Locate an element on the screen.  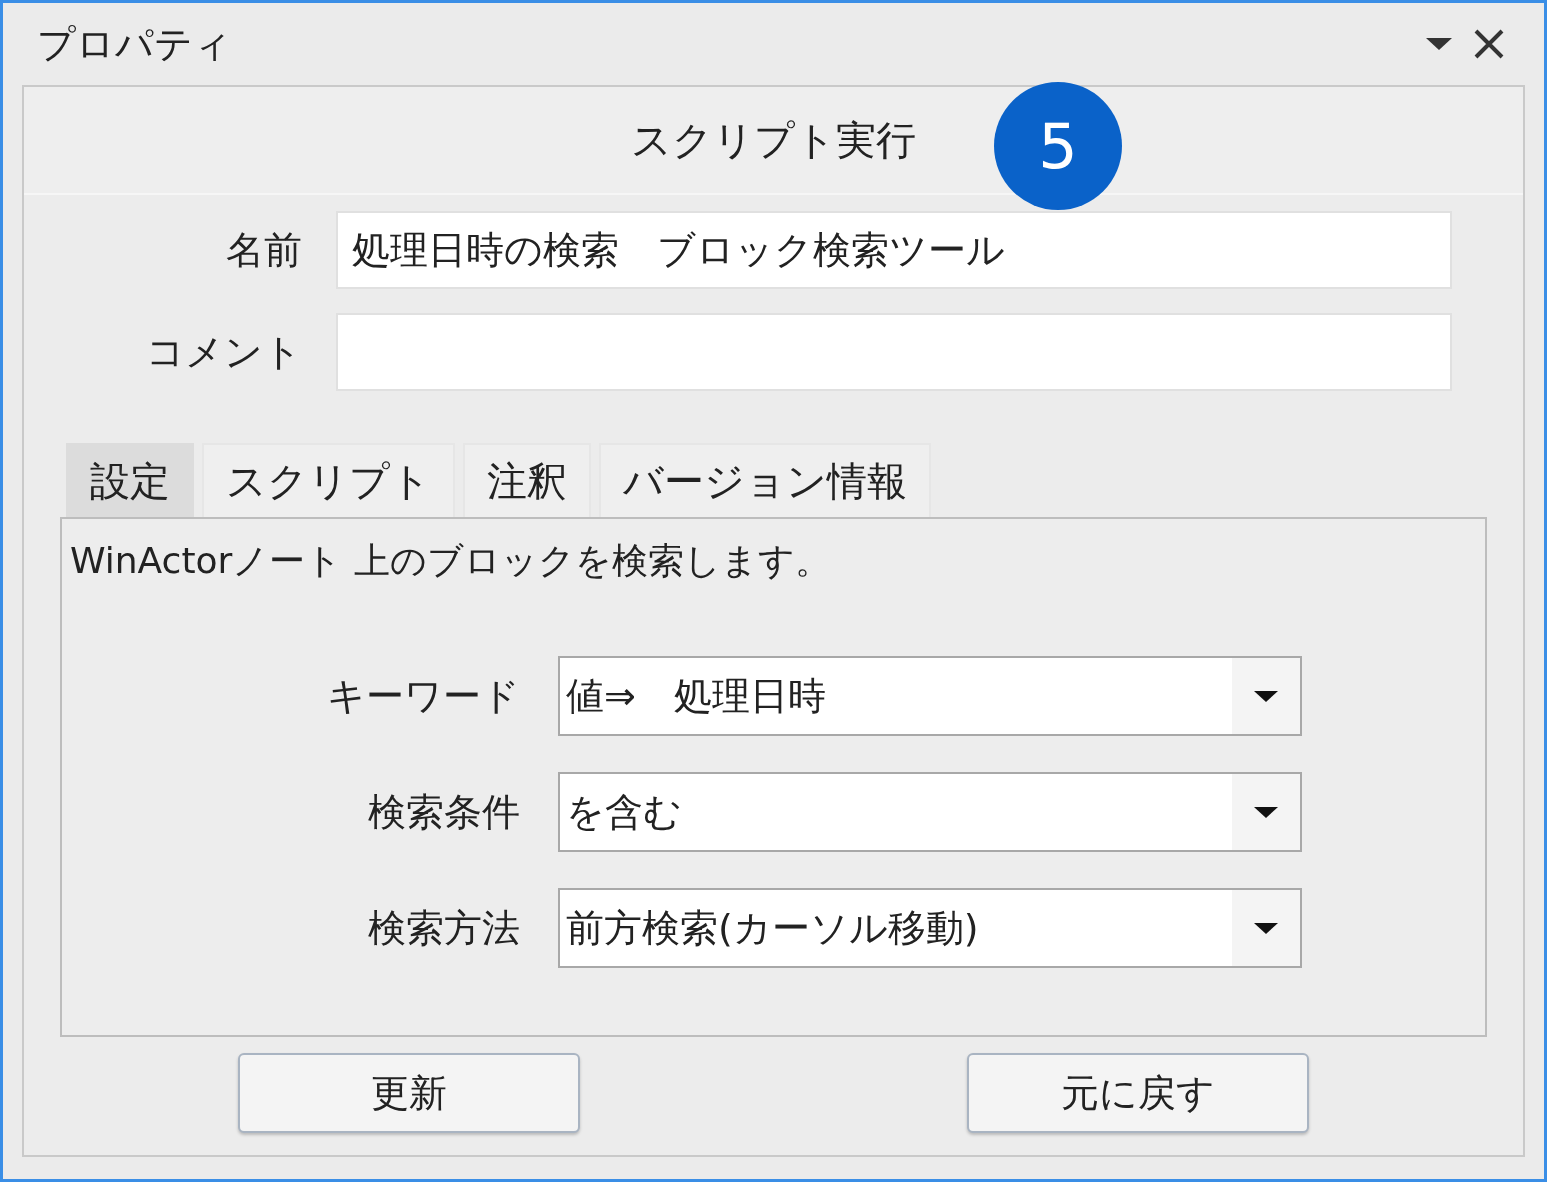
window-title: プロパティ is located at coordinates (134, 44).